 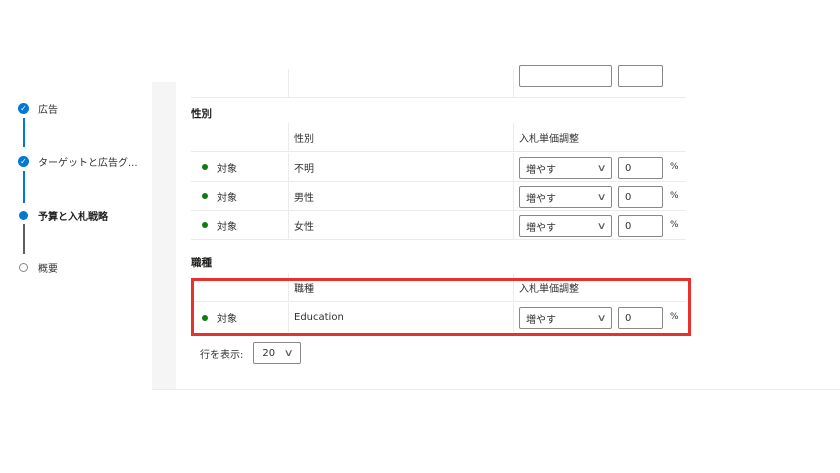 What do you see at coordinates (304, 139) in the screenshot?
I see `column-header-gender: 性別` at bounding box center [304, 139].